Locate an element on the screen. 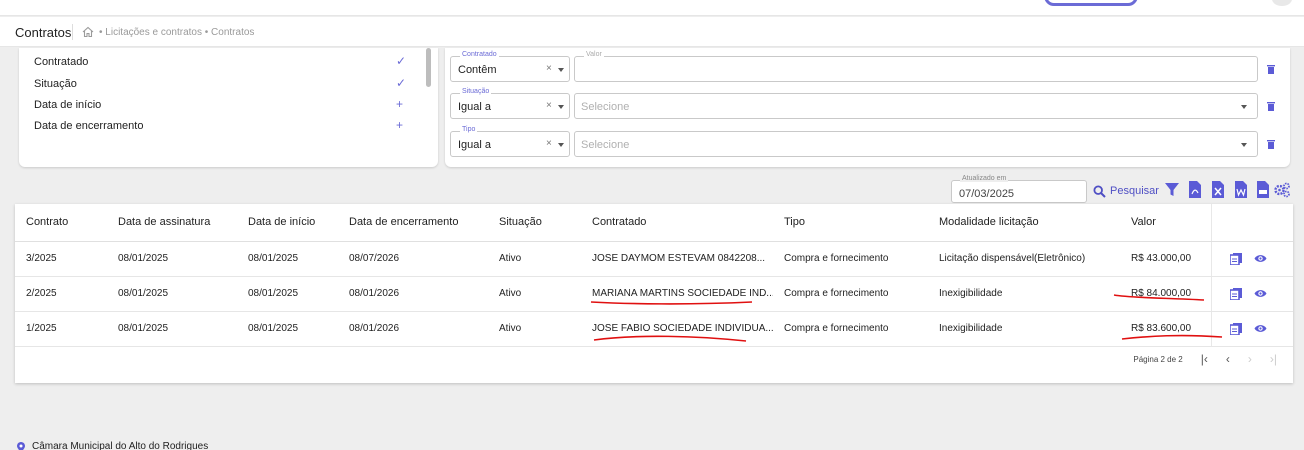 This screenshot has width=1304, height=450. cell-data-encerramento: 08/01/2026 is located at coordinates (413, 294).